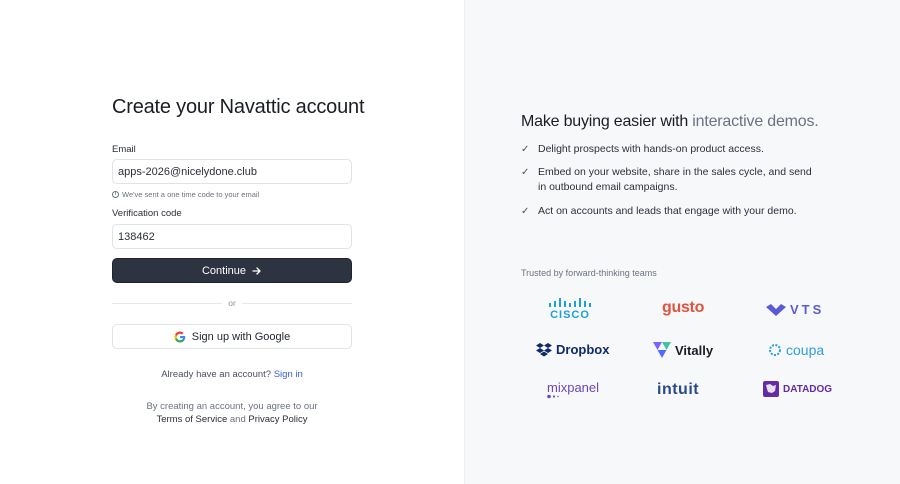 This screenshot has width=900, height=484. What do you see at coordinates (237, 419) in the screenshot?
I see `legal-and: and` at bounding box center [237, 419].